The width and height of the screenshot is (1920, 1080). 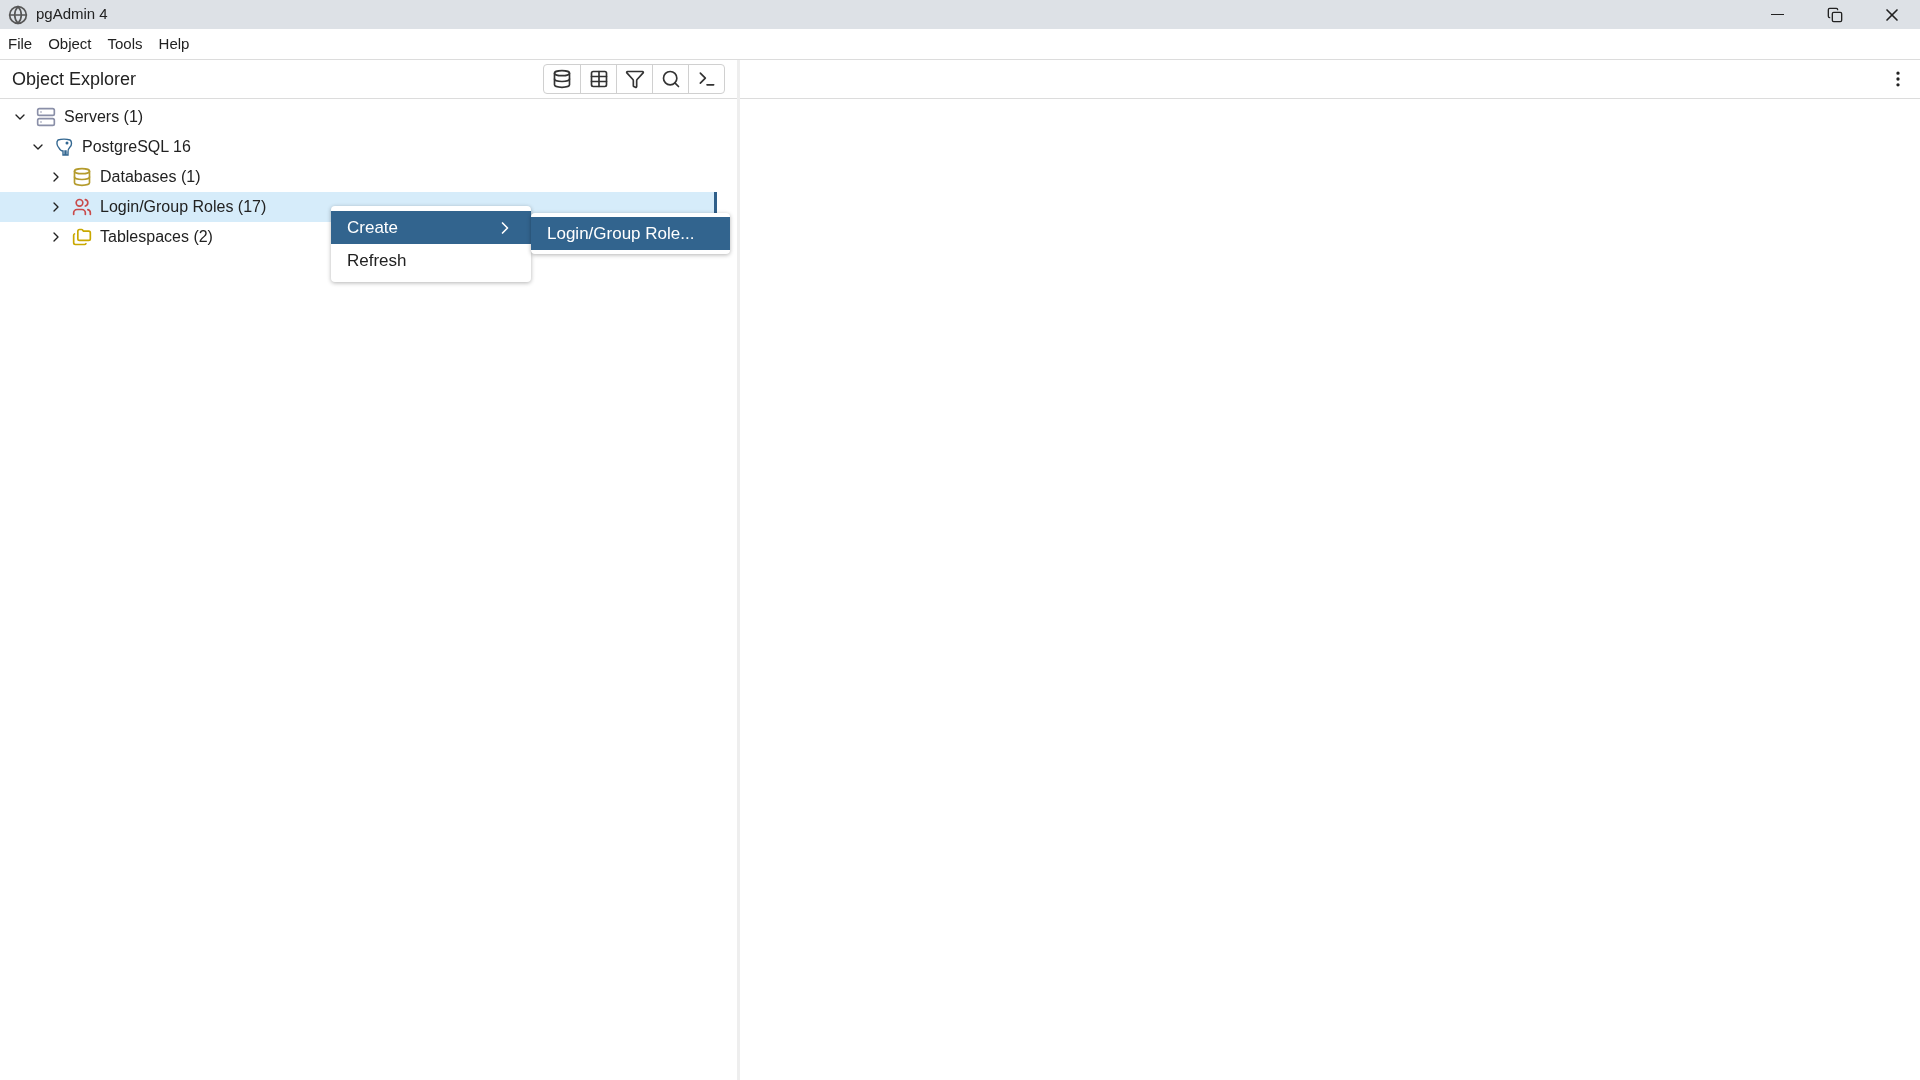 I want to click on tree-label: Login/Group Roles (17), so click(x=183, y=207).